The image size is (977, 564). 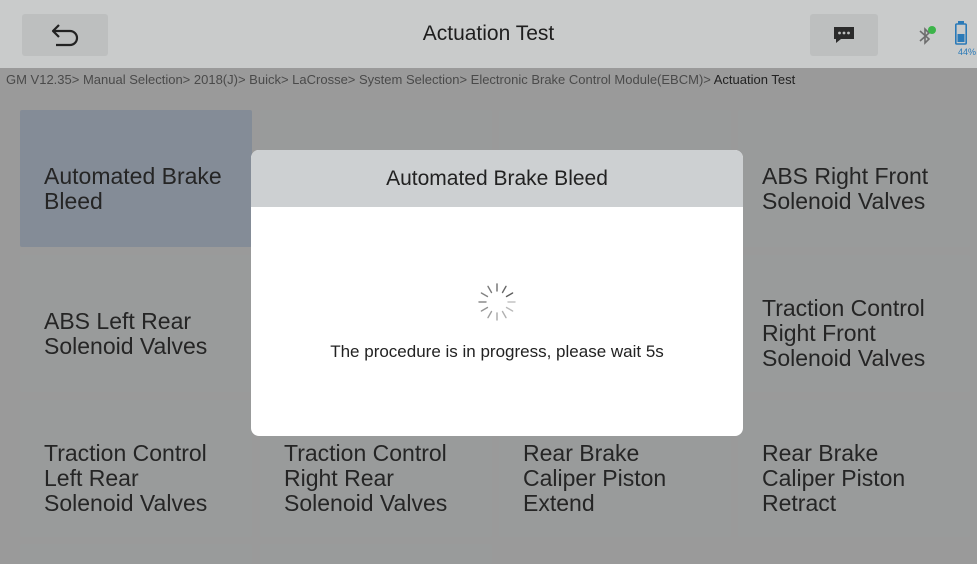 I want to click on tile-label: Rear Brake Caliper Piston Retract, so click(x=834, y=478).